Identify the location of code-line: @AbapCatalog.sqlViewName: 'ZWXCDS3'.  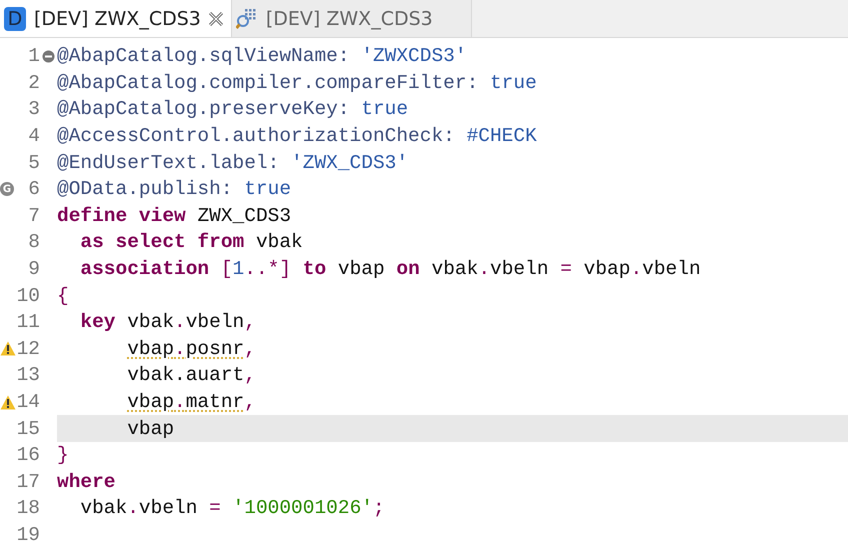
(262, 56).